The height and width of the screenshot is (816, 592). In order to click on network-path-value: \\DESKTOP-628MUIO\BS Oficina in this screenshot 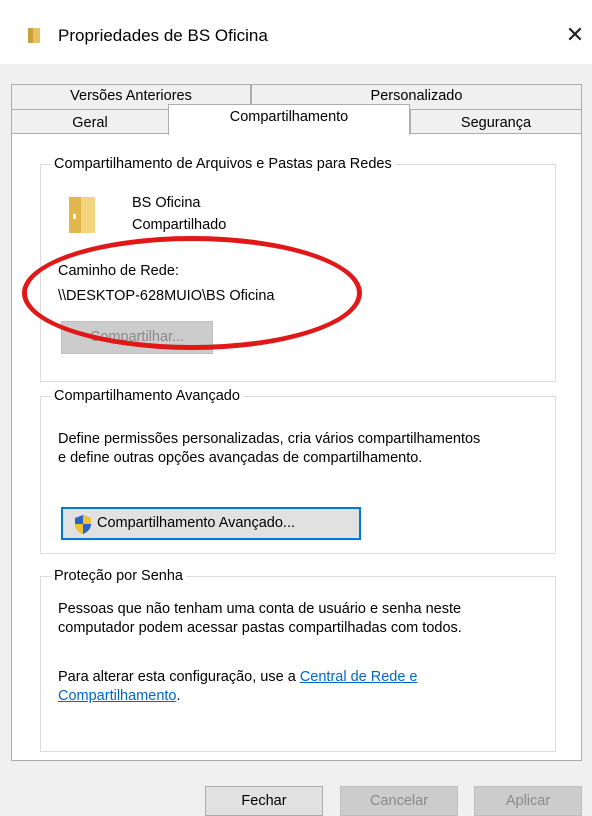, I will do `click(166, 296)`.